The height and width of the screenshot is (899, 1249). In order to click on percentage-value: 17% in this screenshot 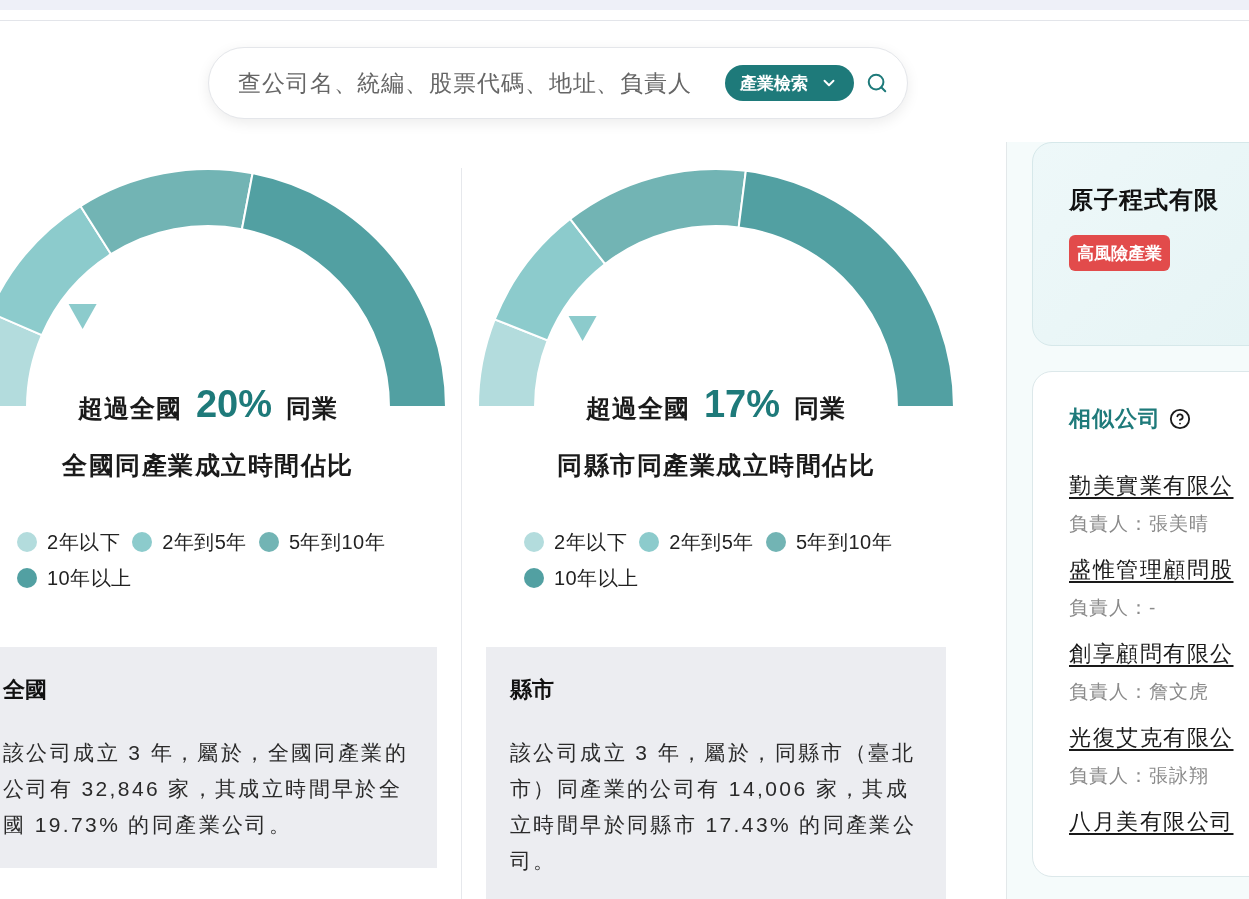, I will do `click(742, 404)`.